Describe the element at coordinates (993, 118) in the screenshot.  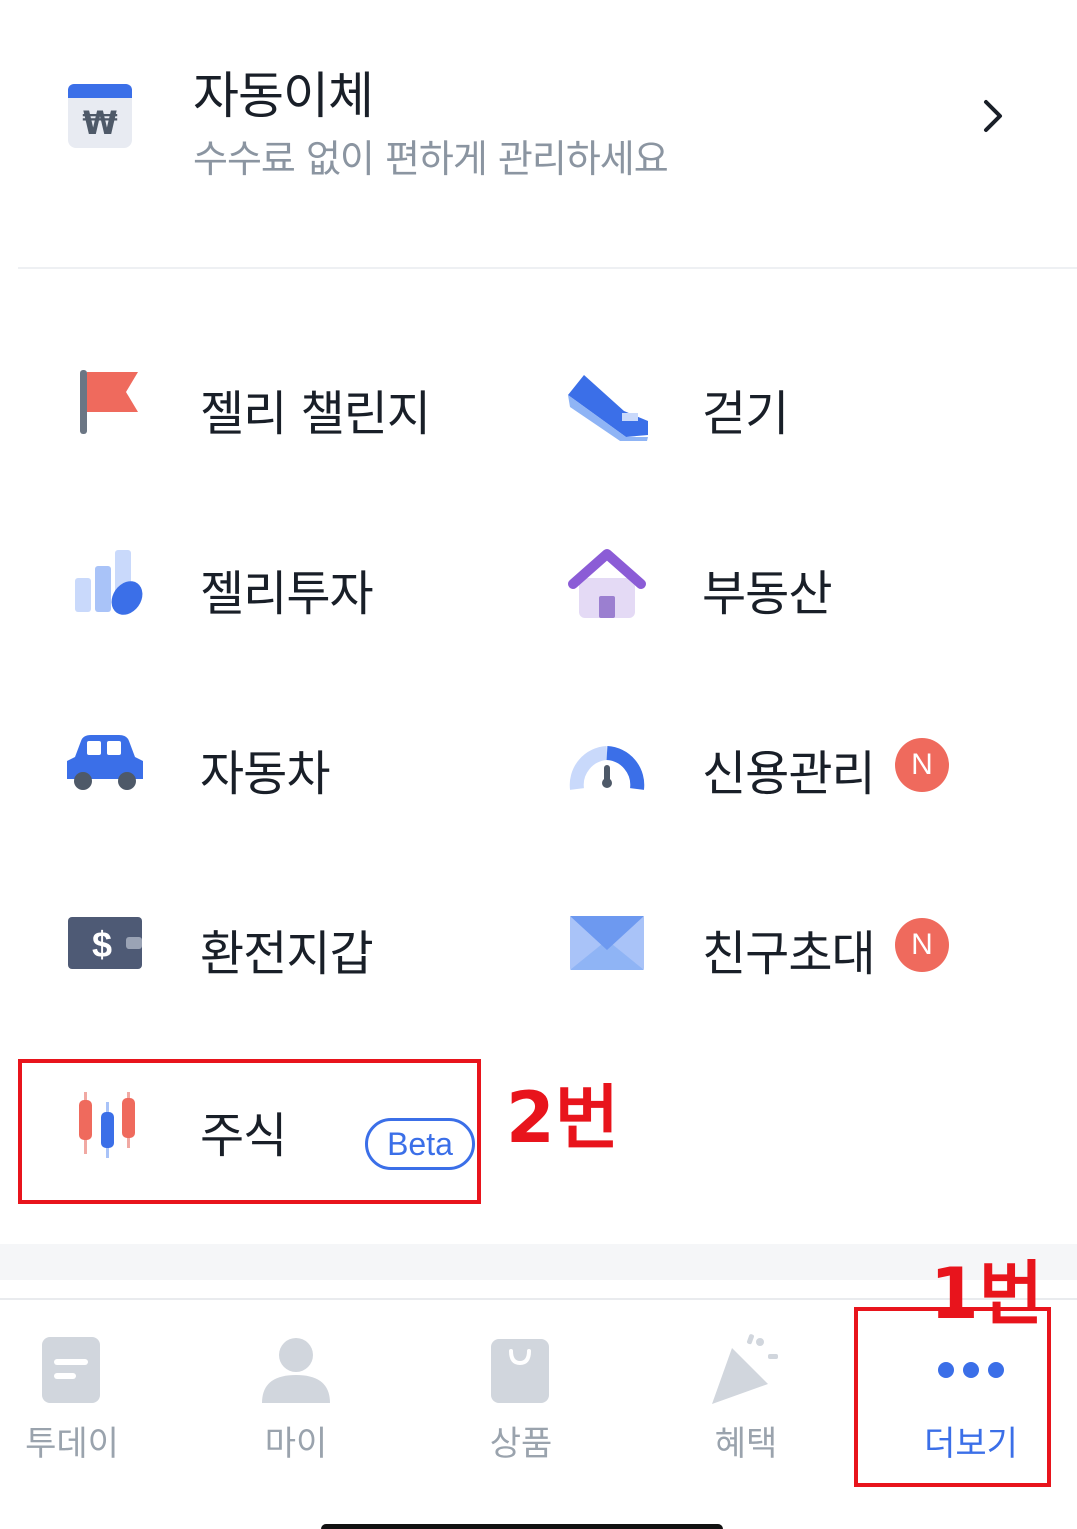
I see `chevron-right-icon` at that location.